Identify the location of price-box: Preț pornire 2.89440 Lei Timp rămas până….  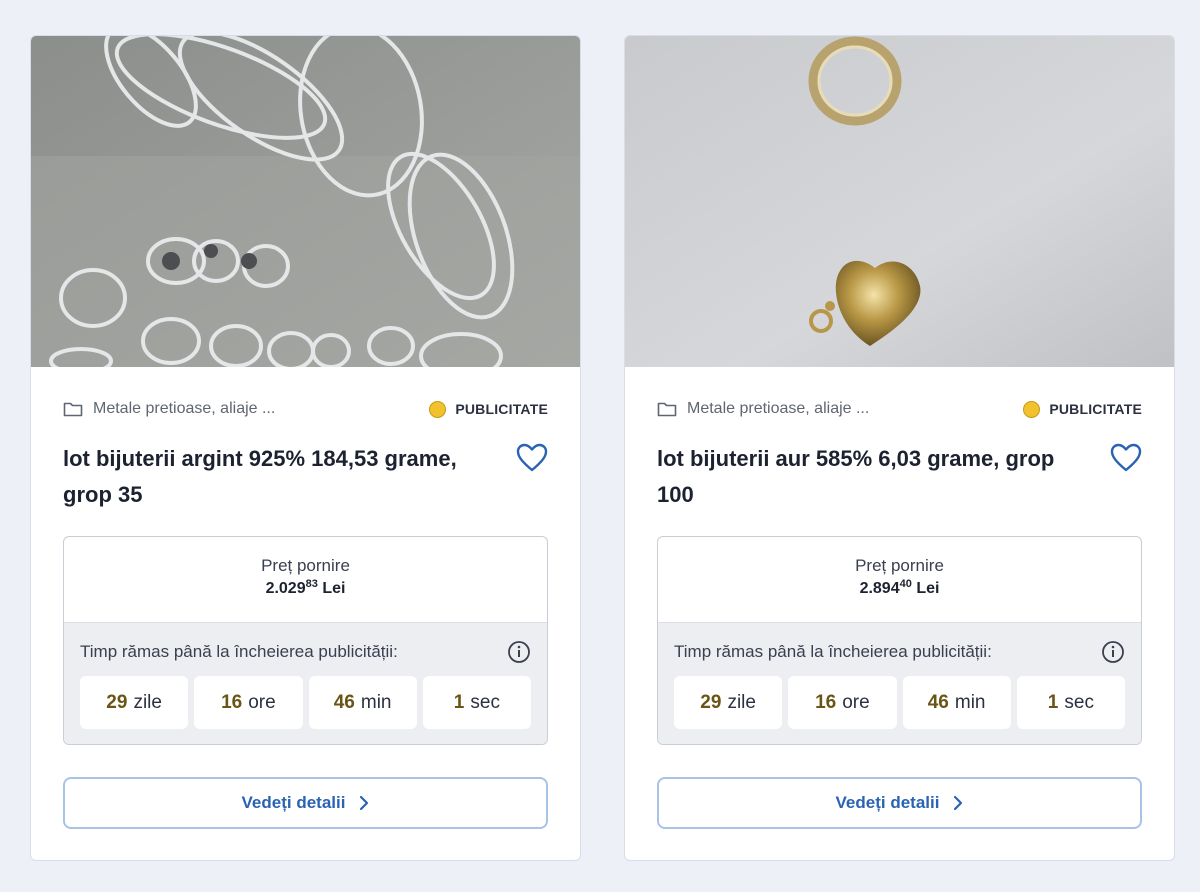
(899, 640).